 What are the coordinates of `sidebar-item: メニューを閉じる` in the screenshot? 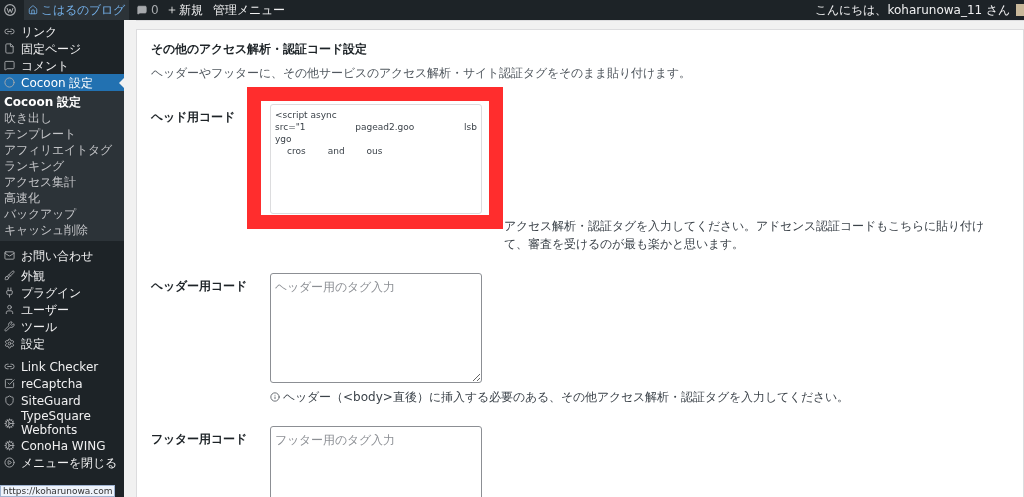 It's located at (62, 462).